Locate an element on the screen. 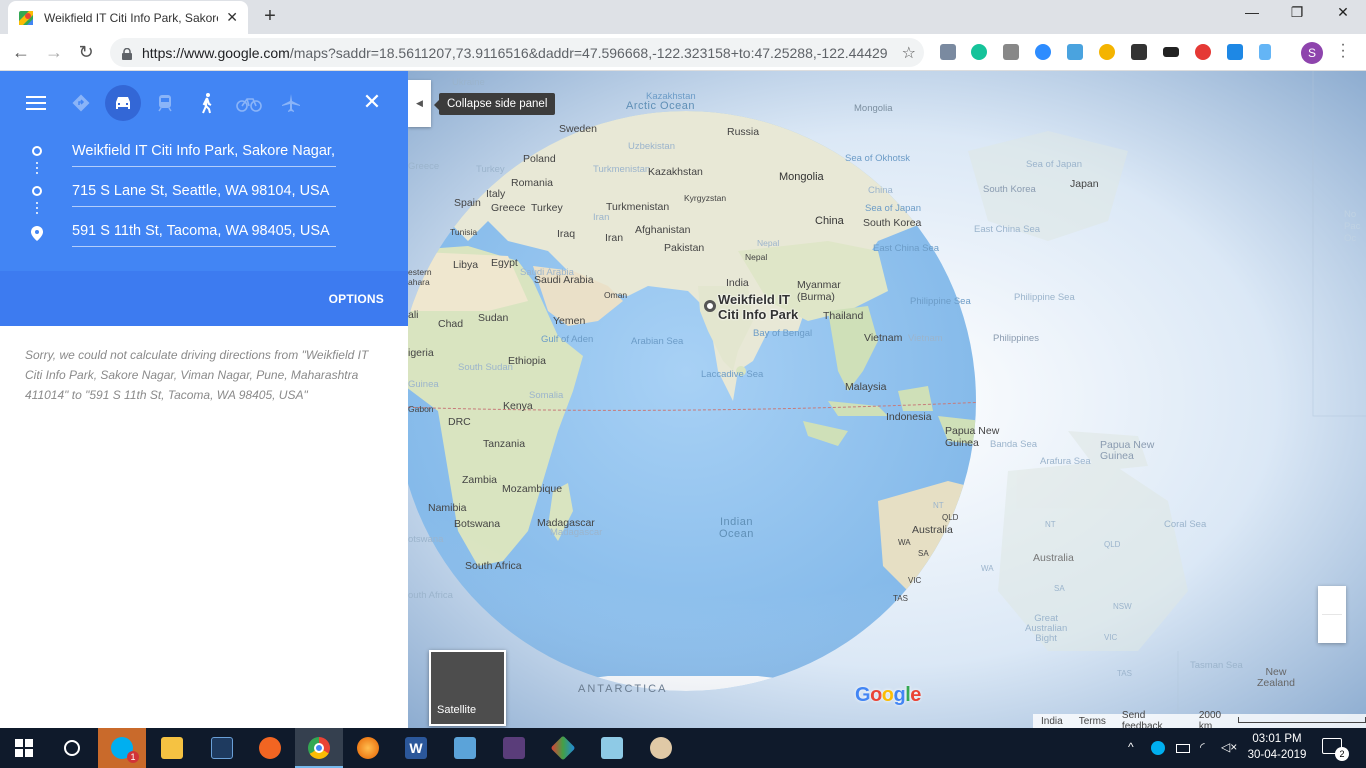 The width and height of the screenshot is (1366, 768). map-label: Papua New Guinea is located at coordinates (1127, 450).